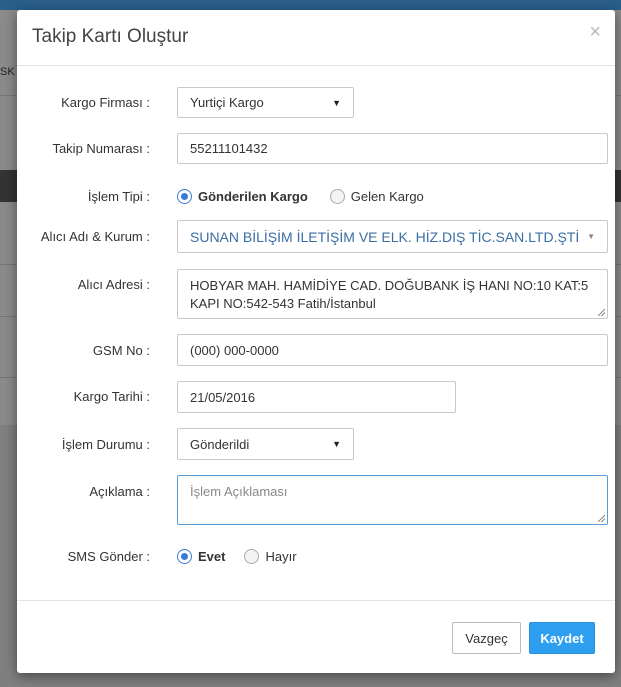  Describe the element at coordinates (316, 636) in the screenshot. I see `modal-footer: Vazgeç Kaydet` at that location.